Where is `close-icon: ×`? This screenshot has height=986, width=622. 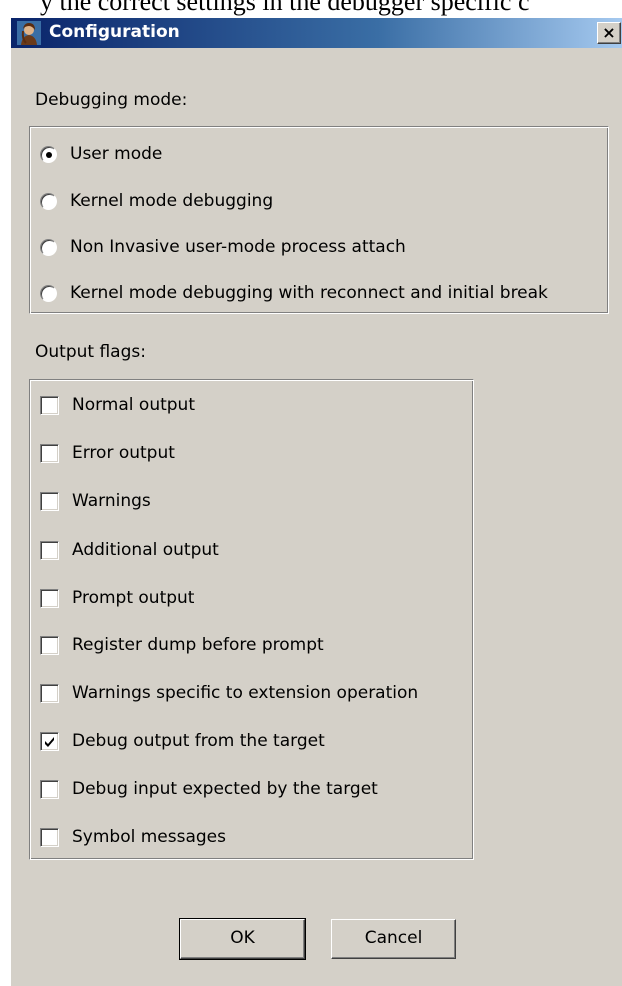
close-icon: × is located at coordinates (609, 32).